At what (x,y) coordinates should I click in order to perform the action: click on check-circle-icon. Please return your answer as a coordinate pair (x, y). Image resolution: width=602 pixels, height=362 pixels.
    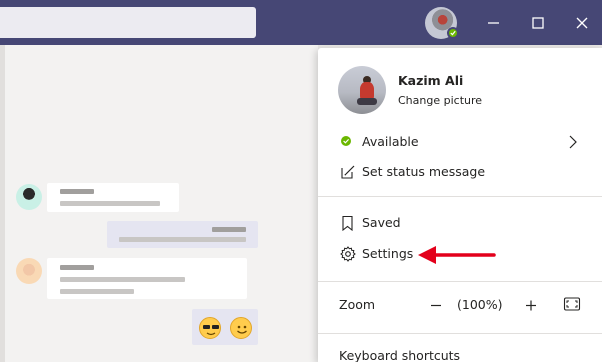
    Looking at the image, I should click on (348, 142).